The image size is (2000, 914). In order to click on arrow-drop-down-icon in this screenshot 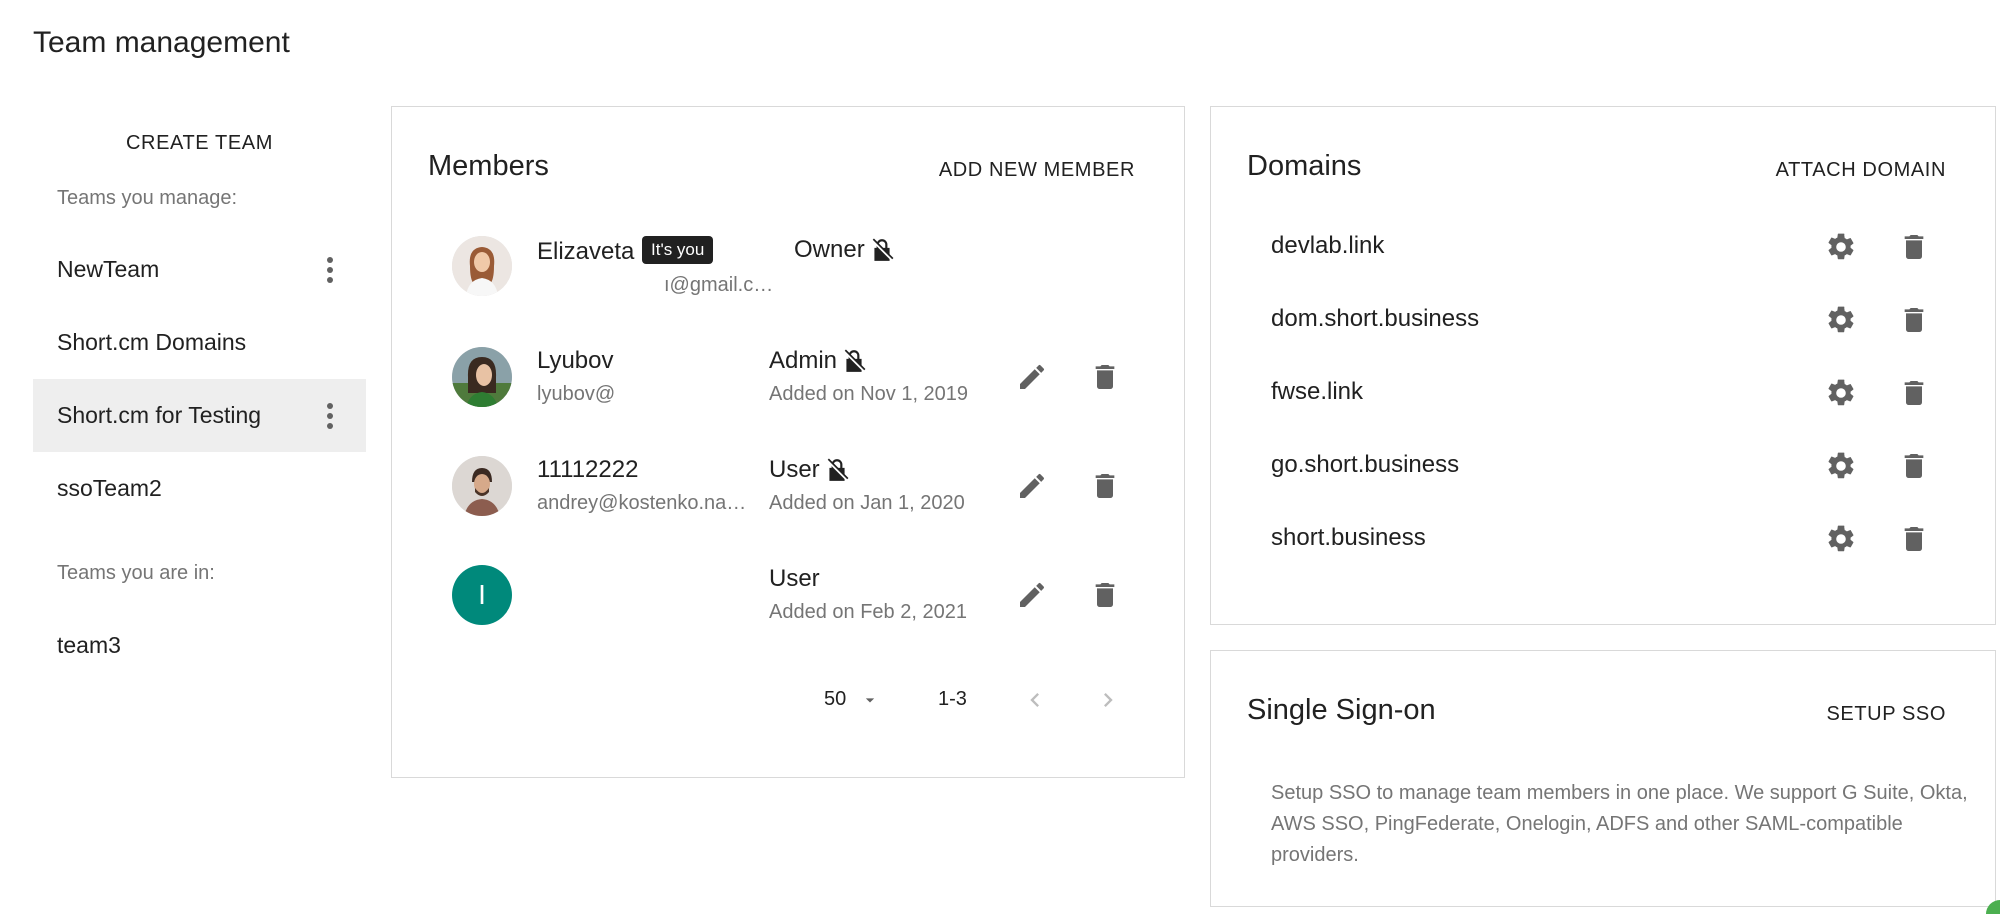, I will do `click(870, 699)`.